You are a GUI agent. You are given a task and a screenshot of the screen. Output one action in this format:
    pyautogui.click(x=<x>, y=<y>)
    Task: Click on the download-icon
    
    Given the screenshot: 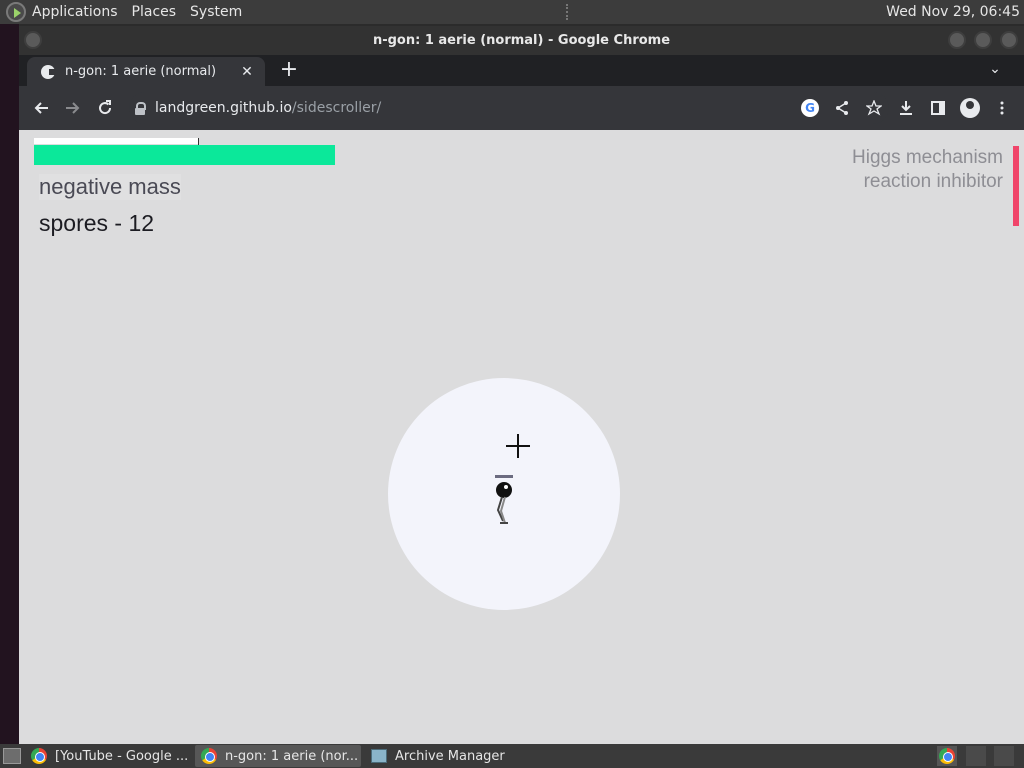 What is the action you would take?
    pyautogui.click(x=906, y=108)
    